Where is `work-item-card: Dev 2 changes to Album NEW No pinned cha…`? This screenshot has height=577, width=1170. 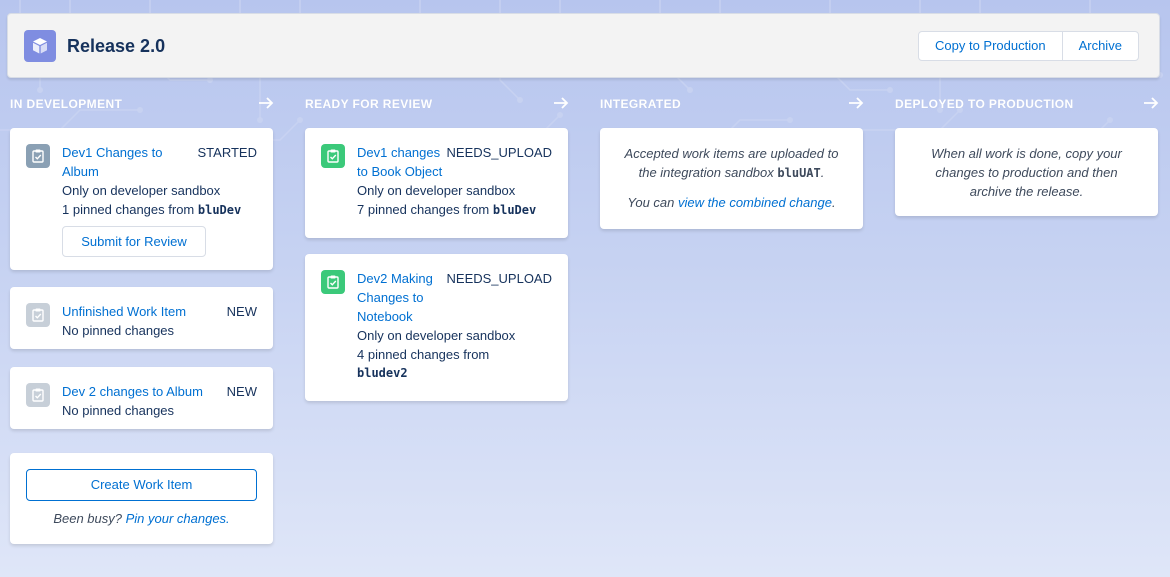 work-item-card: Dev 2 changes to Album NEW No pinned cha… is located at coordinates (141, 398).